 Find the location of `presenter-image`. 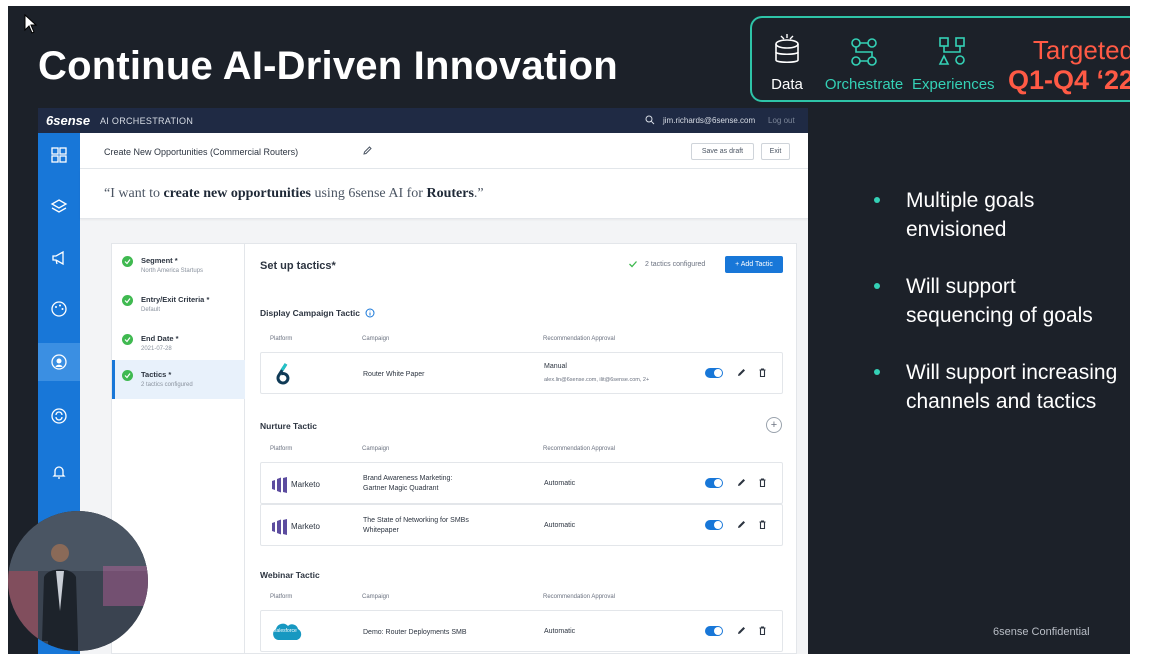

presenter-image is located at coordinates (78, 581).